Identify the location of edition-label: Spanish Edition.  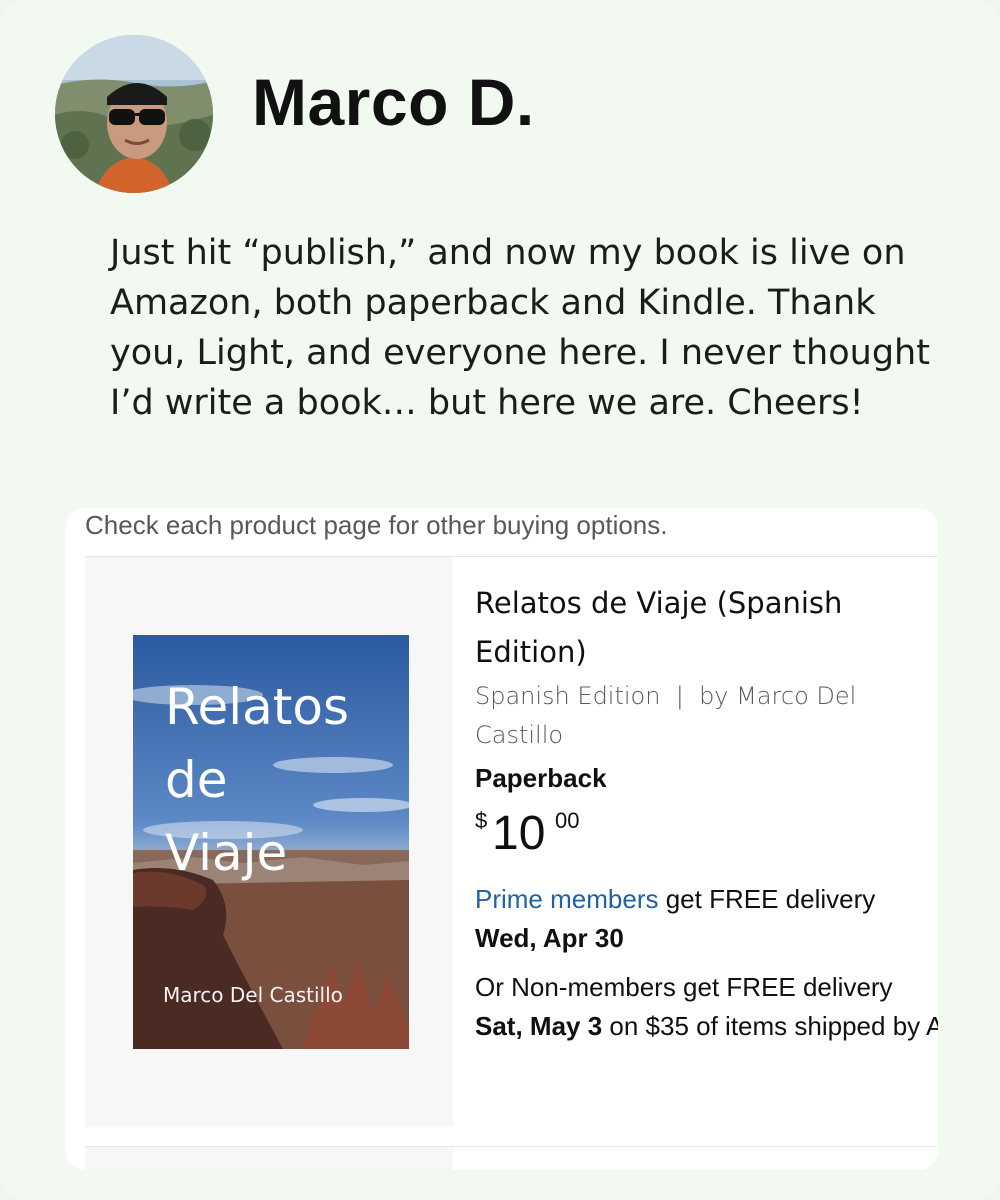
(568, 696).